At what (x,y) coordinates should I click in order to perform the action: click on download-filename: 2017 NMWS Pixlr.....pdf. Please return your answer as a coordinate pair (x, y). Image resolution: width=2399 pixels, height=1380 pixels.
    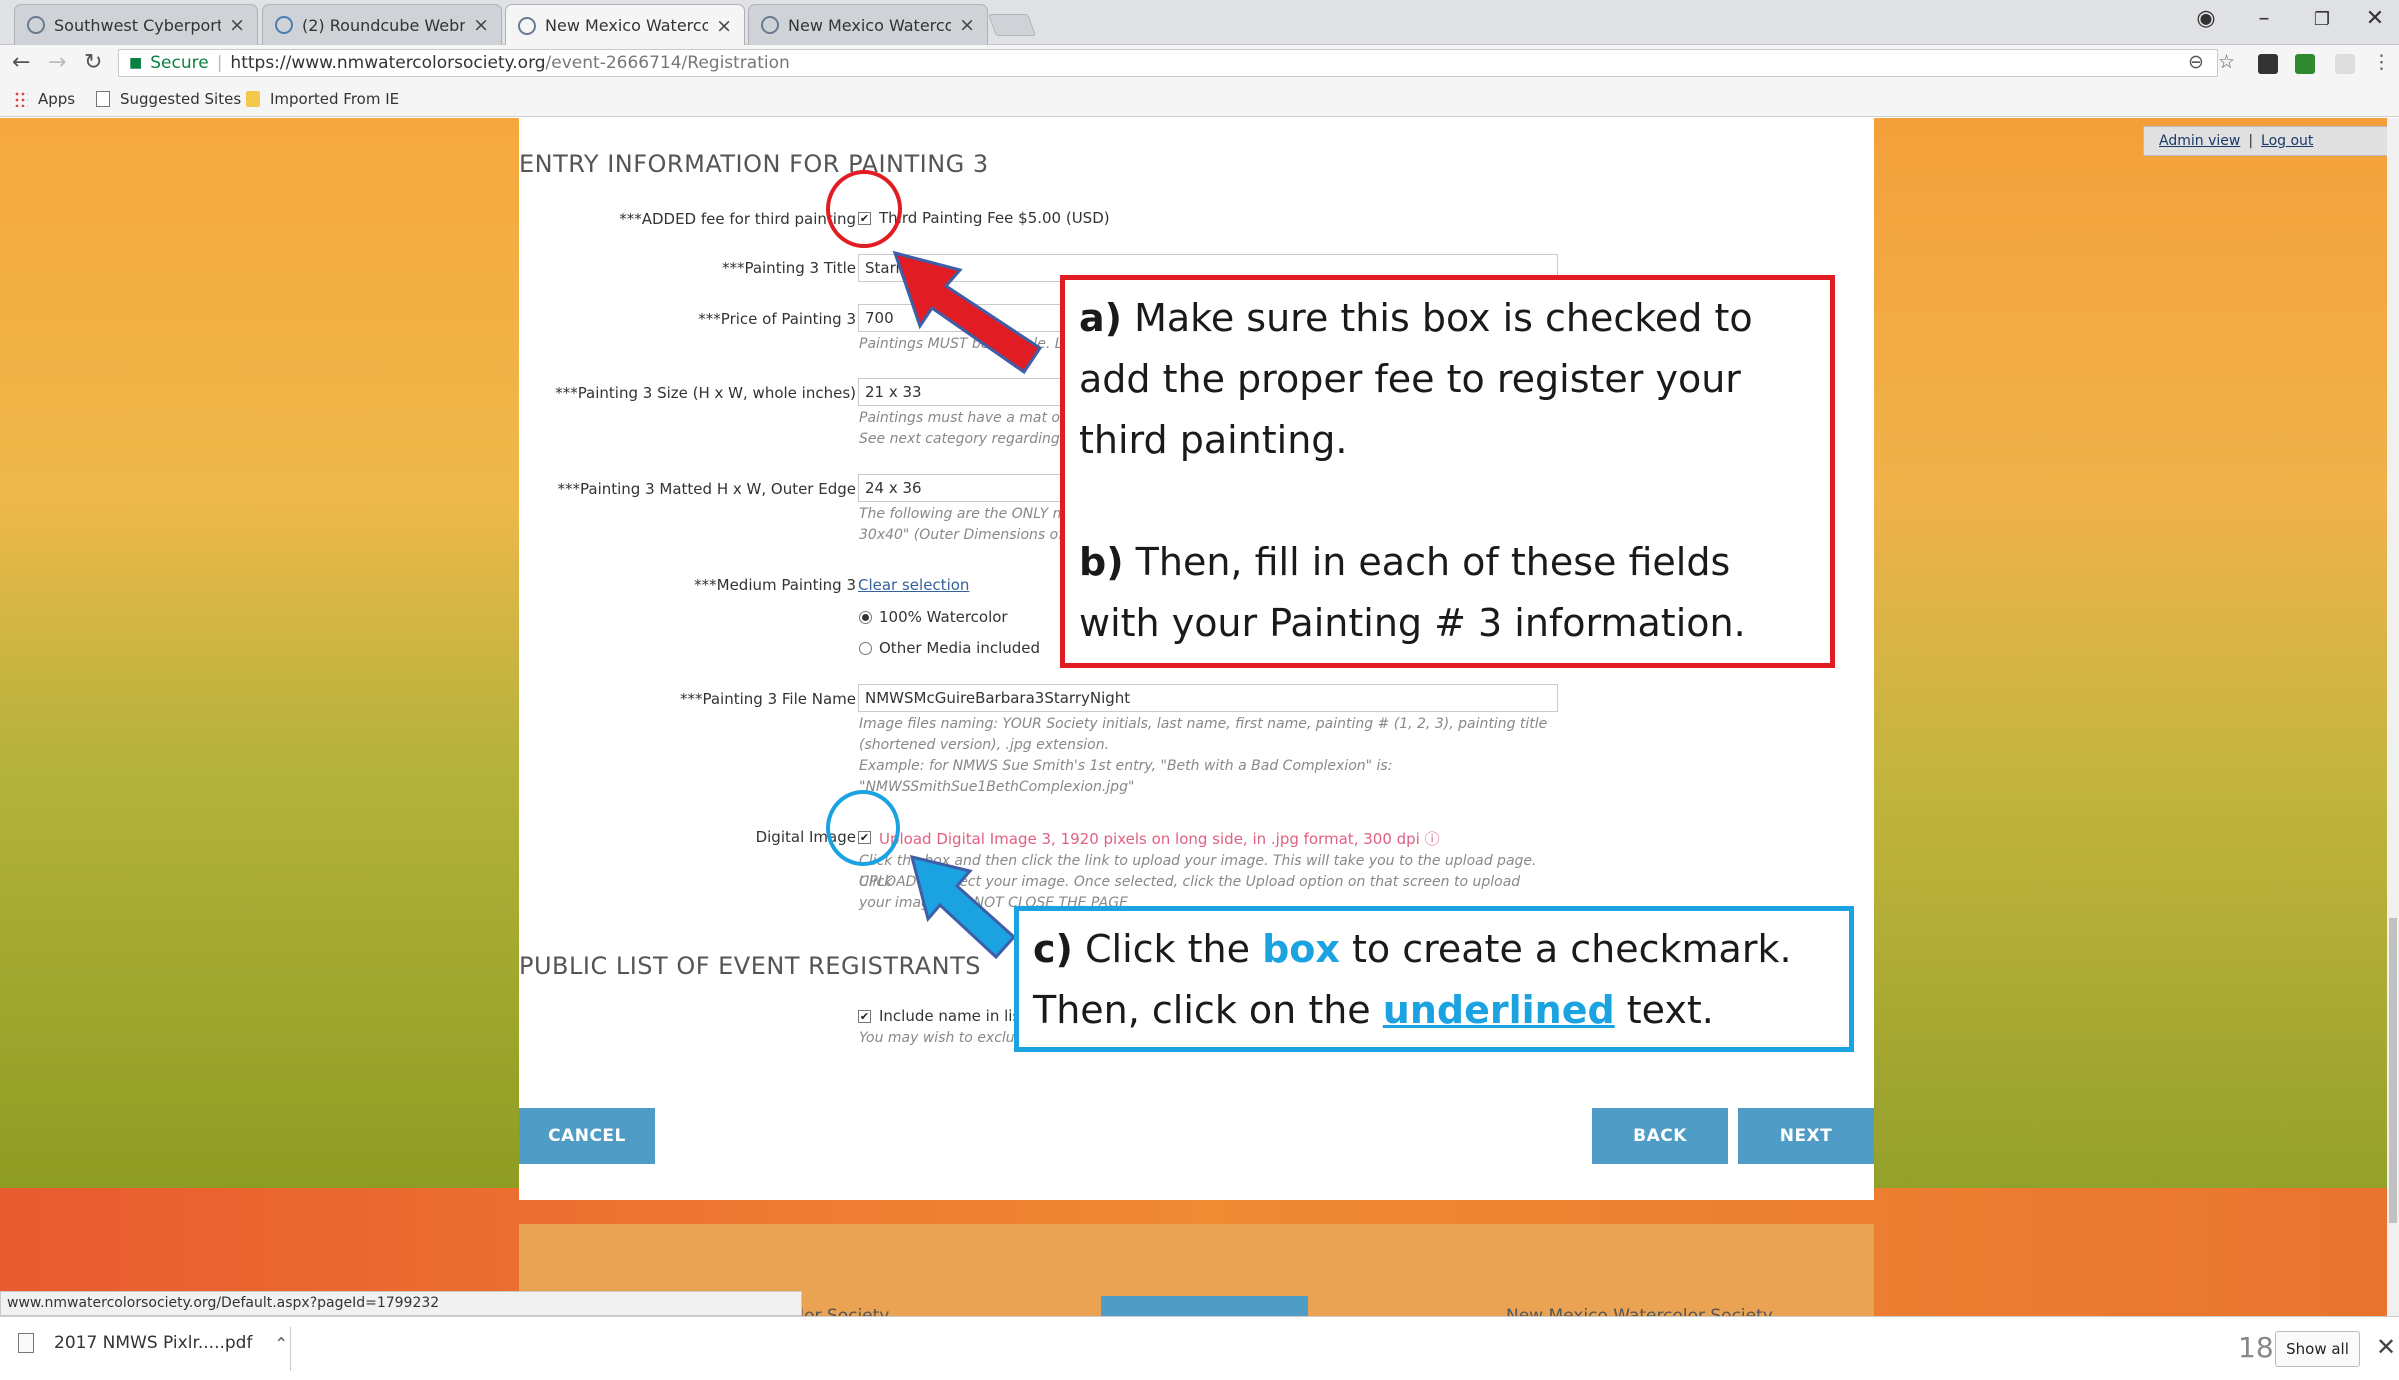
    Looking at the image, I should click on (153, 1343).